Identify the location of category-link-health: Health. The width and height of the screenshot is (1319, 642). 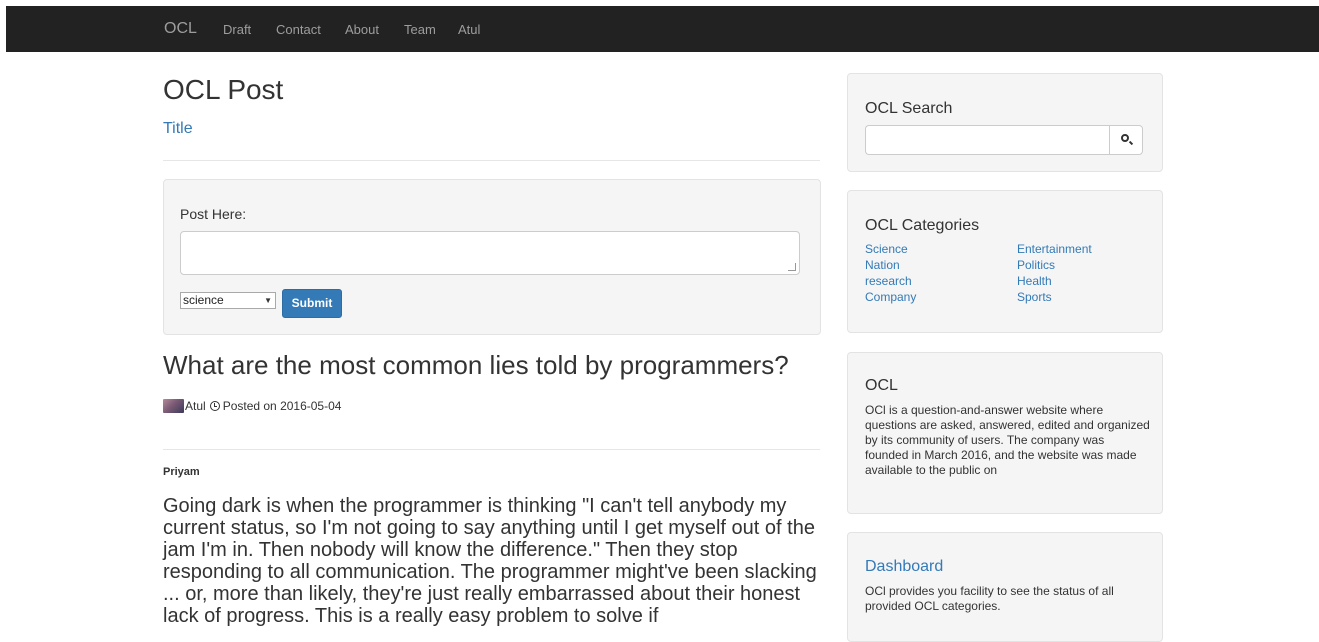
(1034, 281).